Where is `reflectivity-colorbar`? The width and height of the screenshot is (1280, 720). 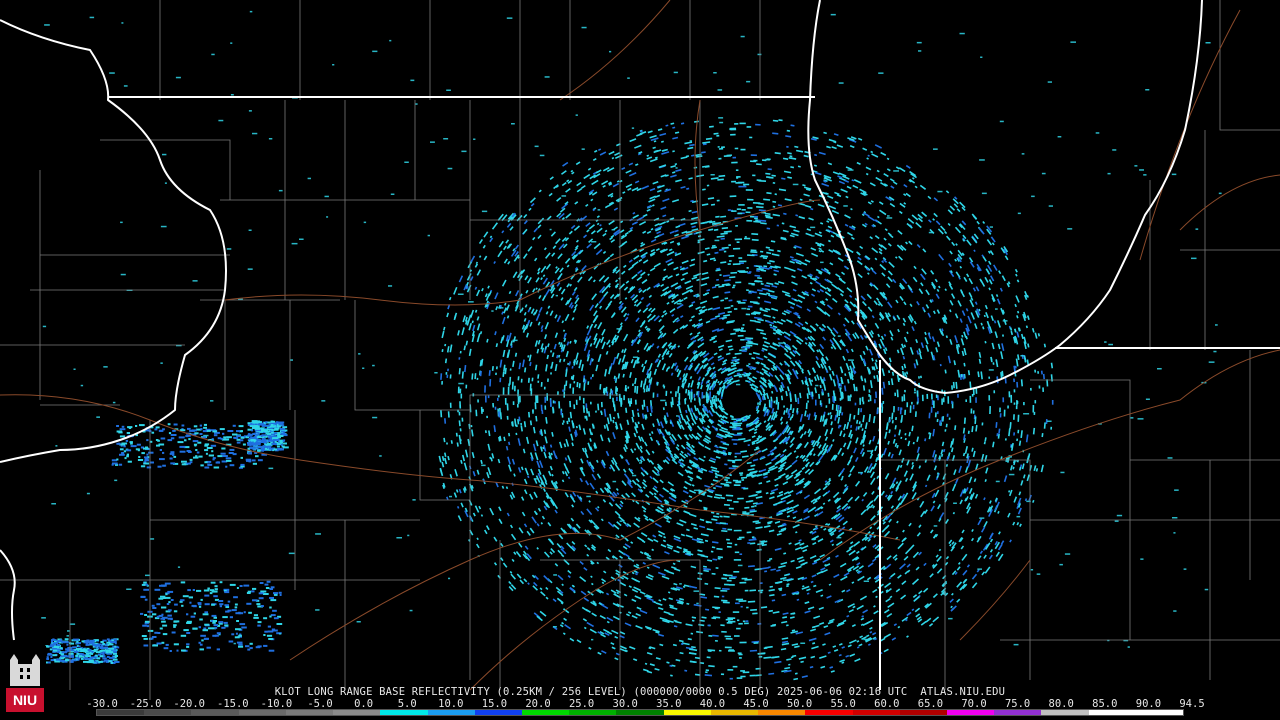
reflectivity-colorbar is located at coordinates (640, 712).